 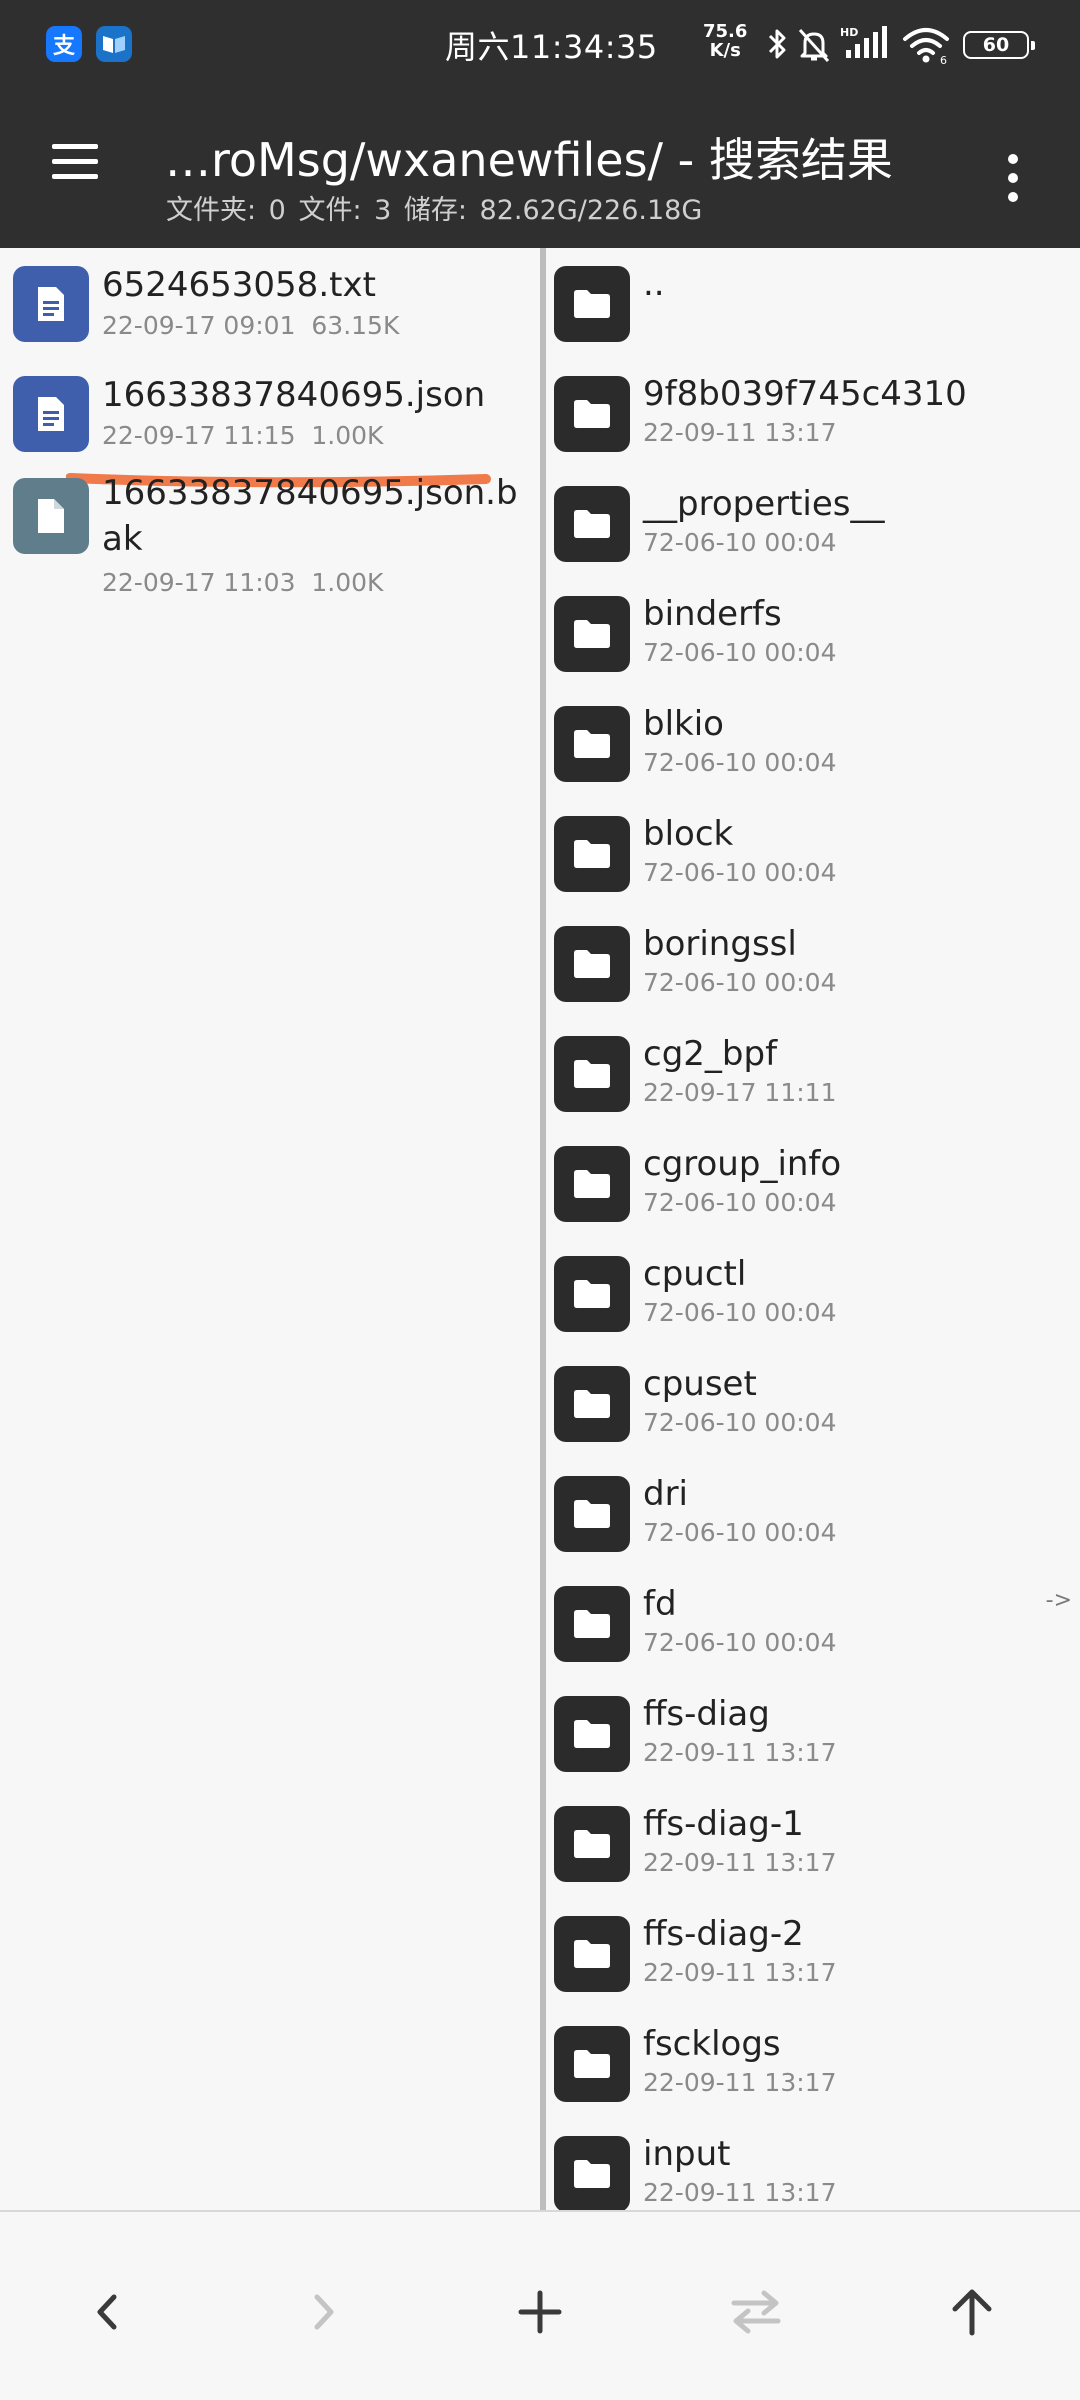 I want to click on folder-item: block 72-06-10 00:04, so click(x=813, y=853).